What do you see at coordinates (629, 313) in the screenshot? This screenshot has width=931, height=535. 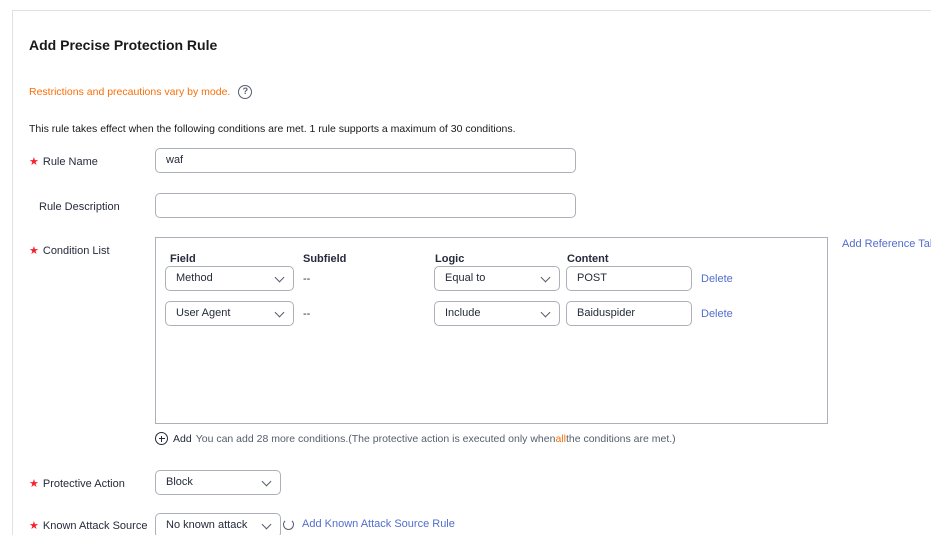 I see `condition-content-input: Baiduspider` at bounding box center [629, 313].